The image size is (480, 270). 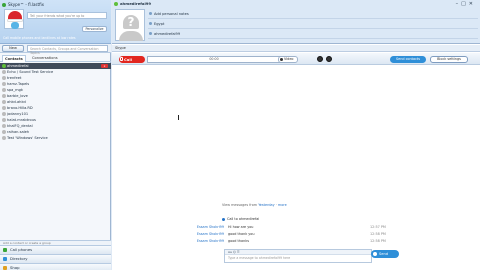 I want to click on block-settings-button: Block settings, so click(x=449, y=59).